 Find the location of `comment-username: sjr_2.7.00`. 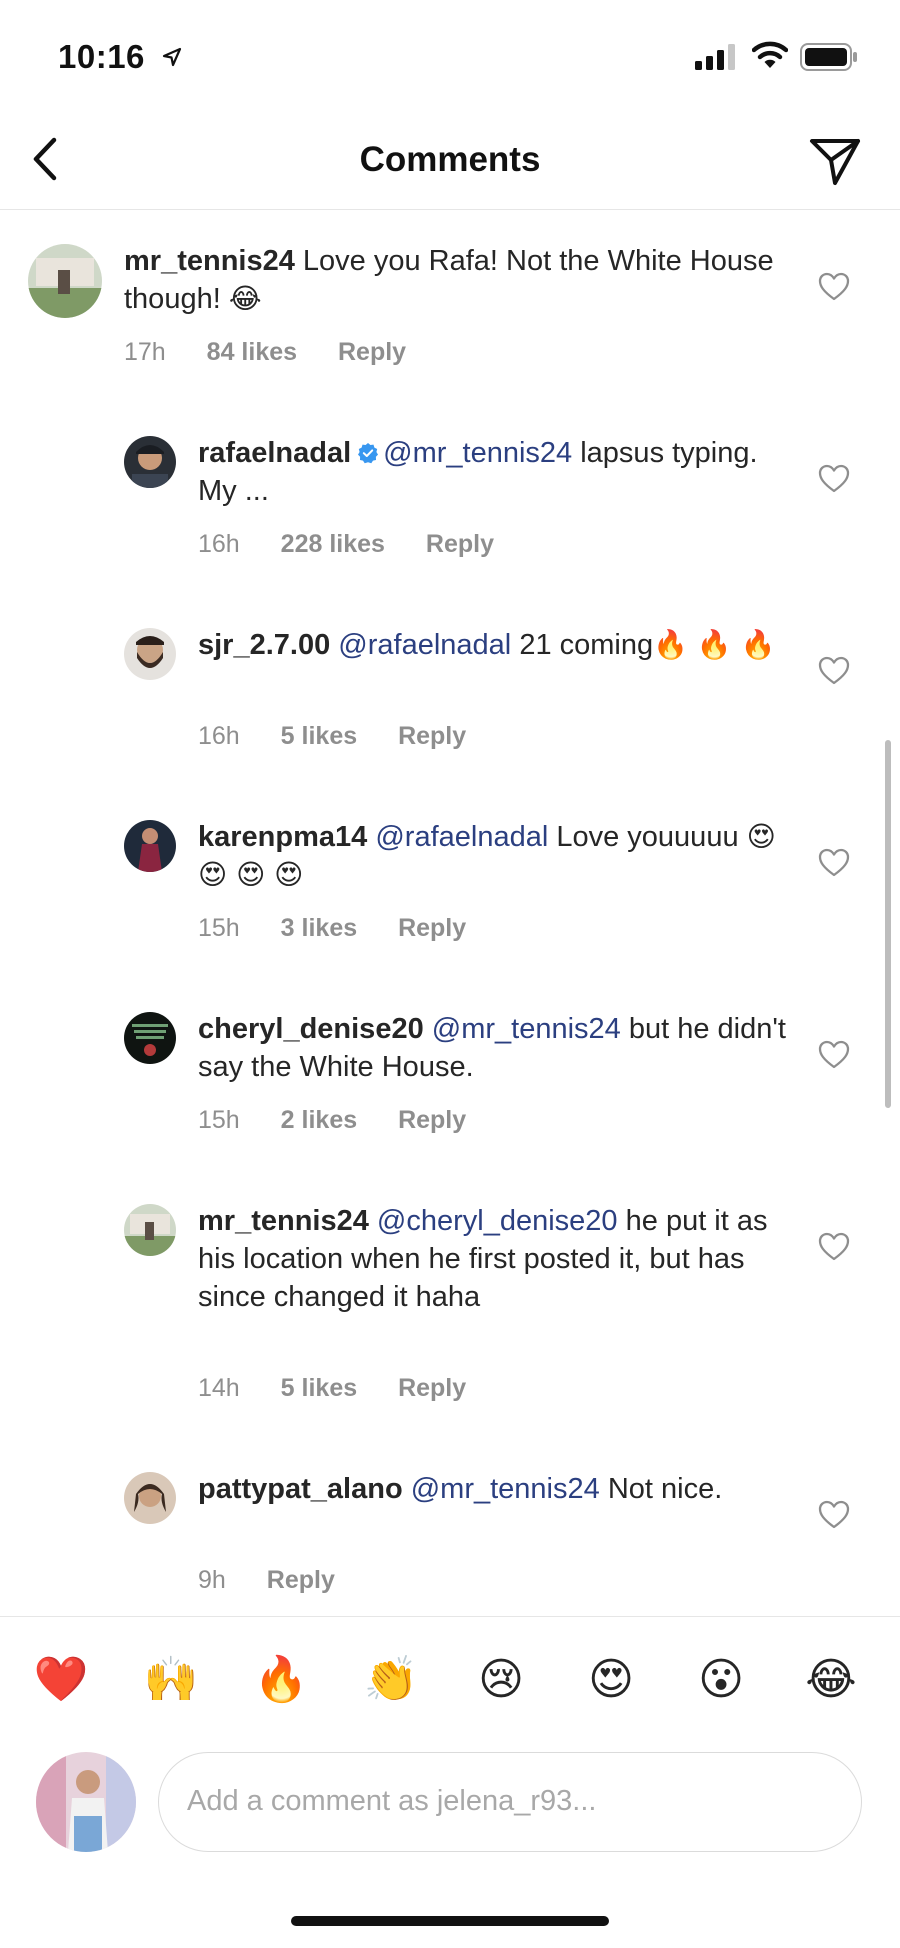

comment-username: sjr_2.7.00 is located at coordinates (264, 645).